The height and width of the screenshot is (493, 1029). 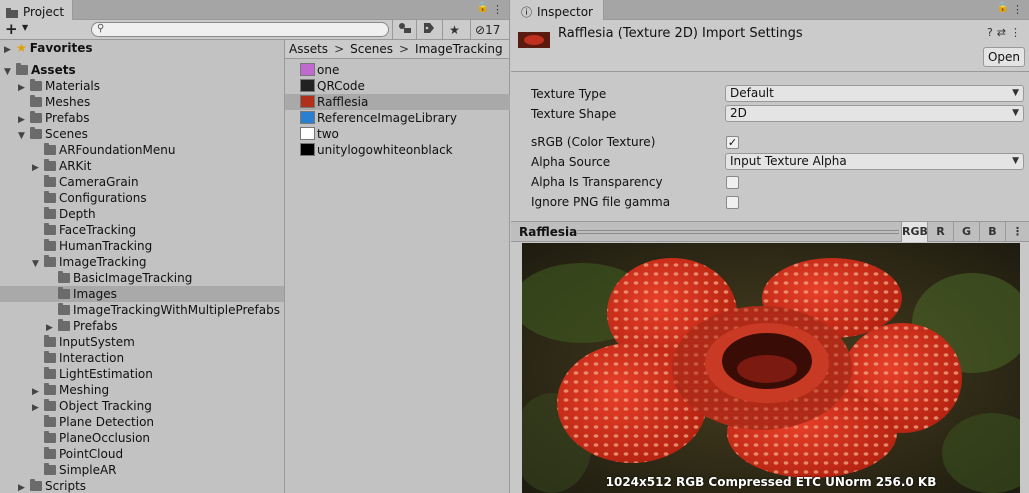 What do you see at coordinates (397, 70) in the screenshot?
I see `file-item: one` at bounding box center [397, 70].